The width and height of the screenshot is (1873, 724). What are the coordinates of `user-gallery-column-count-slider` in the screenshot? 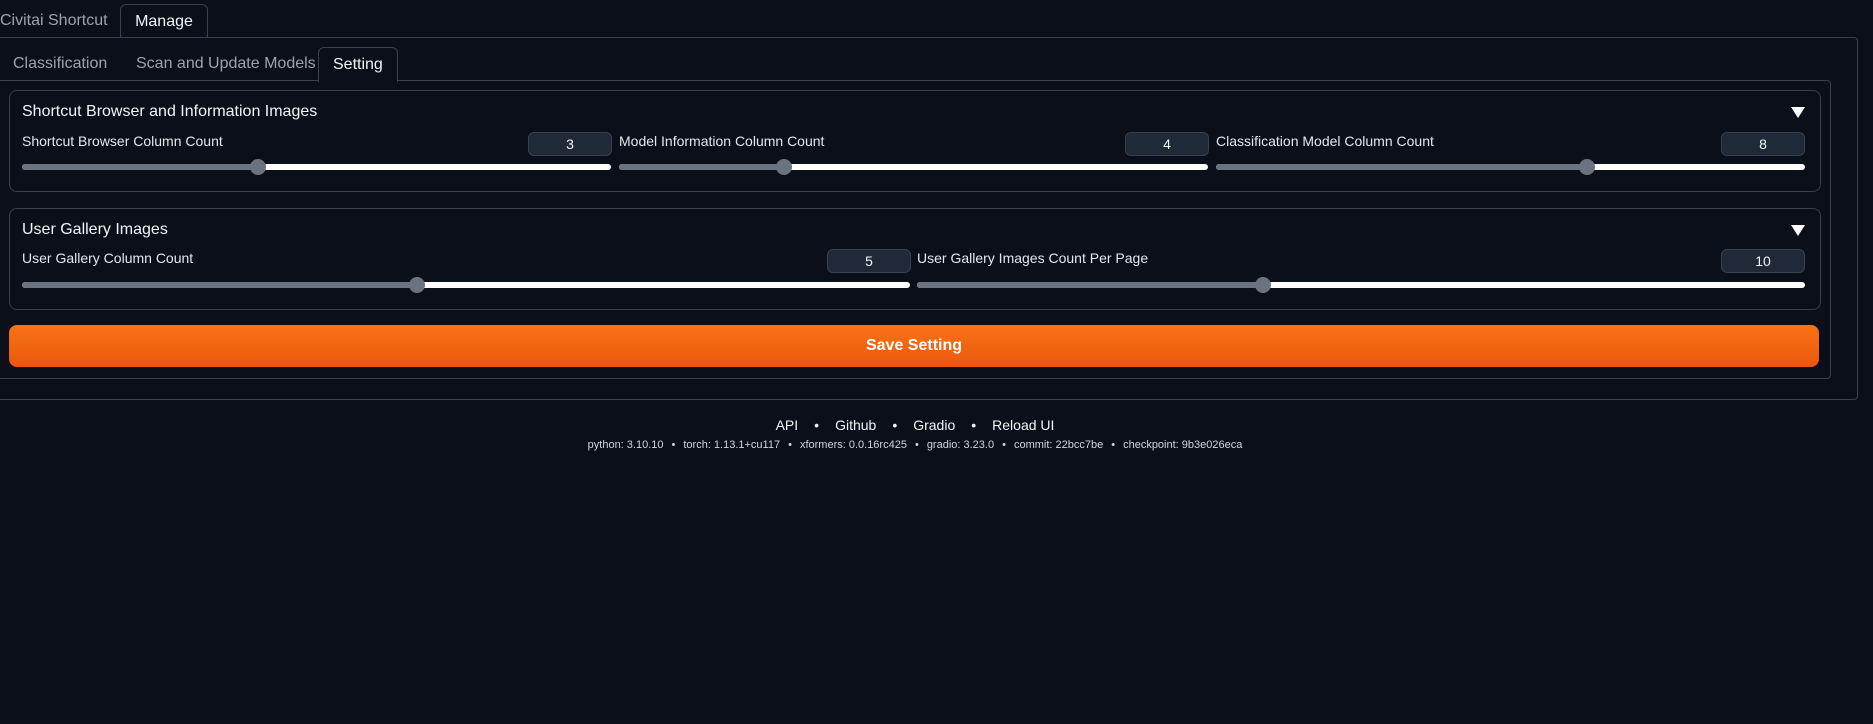 It's located at (466, 285).